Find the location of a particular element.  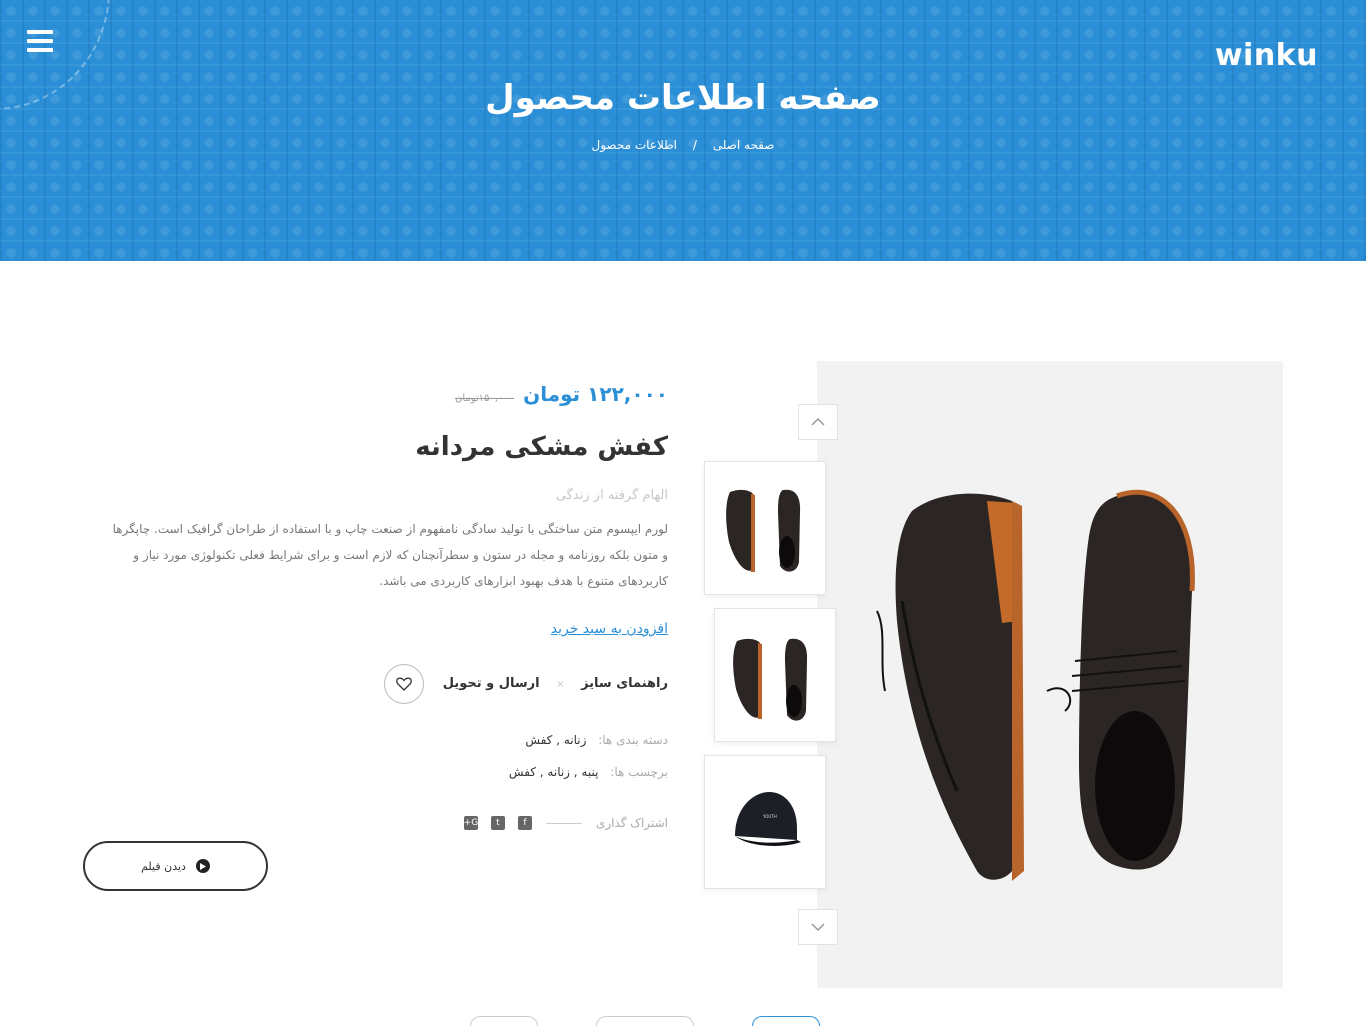

product-title: کفش مشکی مردانه is located at coordinates (541, 447).